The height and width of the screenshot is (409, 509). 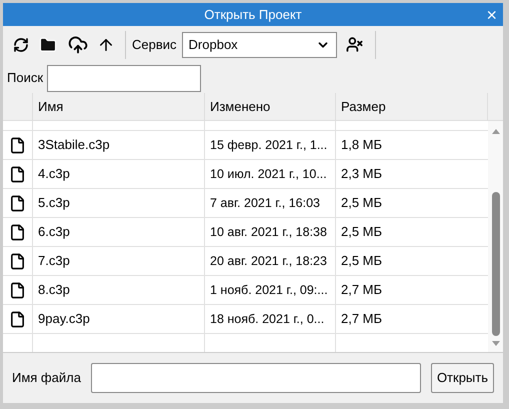 I want to click on close-button: ×, so click(x=491, y=14).